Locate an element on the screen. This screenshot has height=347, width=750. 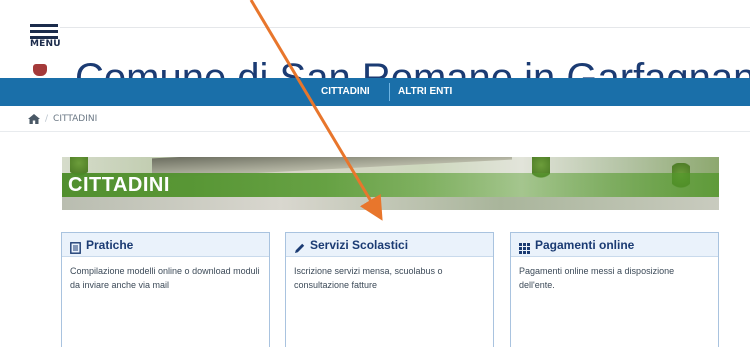
menu-button: MENU is located at coordinates (45, 39).